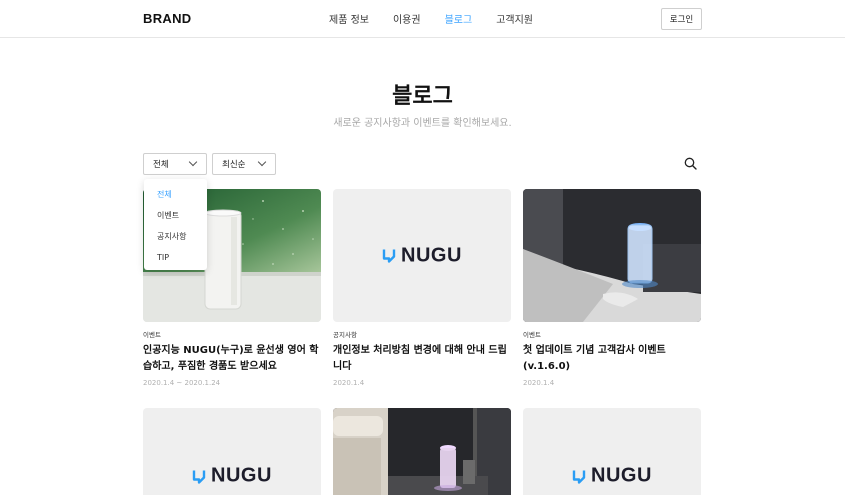 Image resolution: width=845 pixels, height=495 pixels. I want to click on brand-logo: BRAND, so click(167, 18).